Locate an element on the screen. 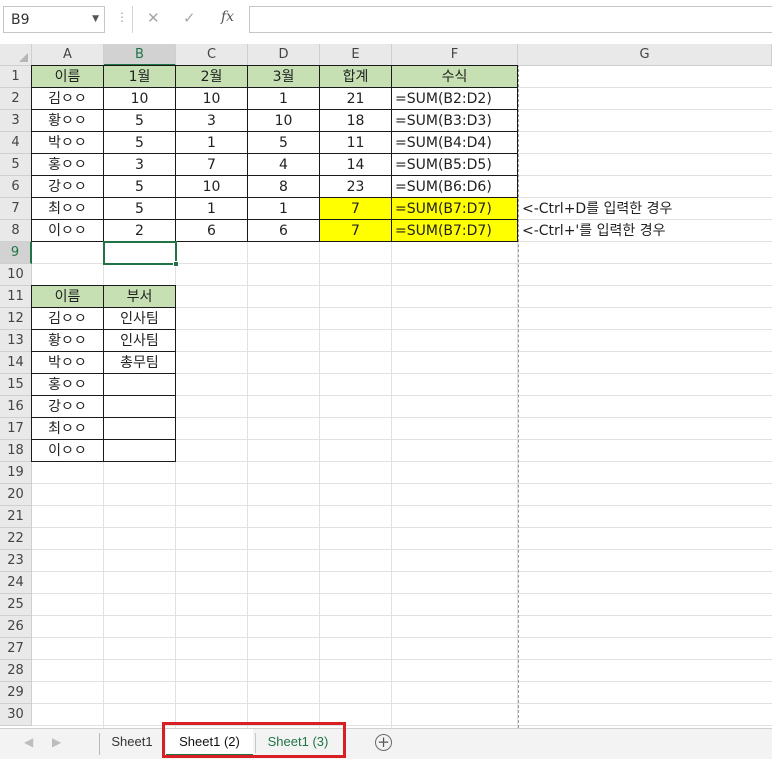  row-header-13: 13 is located at coordinates (16, 341).